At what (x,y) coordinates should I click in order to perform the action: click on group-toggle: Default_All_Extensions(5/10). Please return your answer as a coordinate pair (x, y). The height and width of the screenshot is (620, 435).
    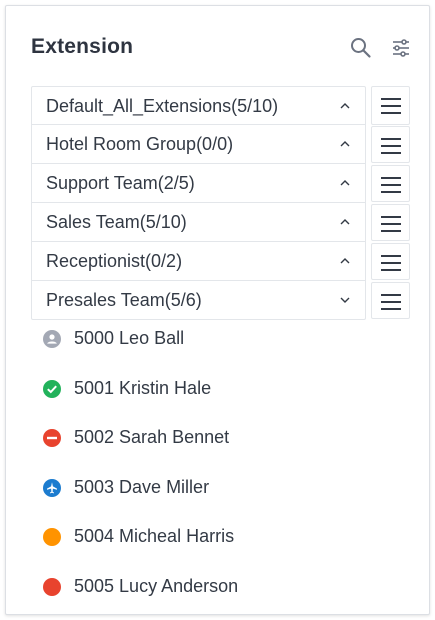
    Looking at the image, I should click on (198, 105).